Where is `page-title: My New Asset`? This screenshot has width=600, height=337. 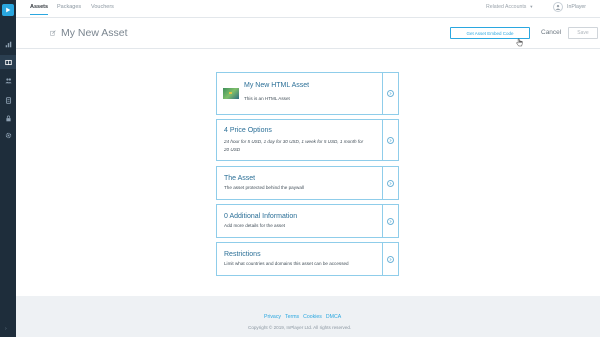
page-title: My New Asset is located at coordinates (94, 33).